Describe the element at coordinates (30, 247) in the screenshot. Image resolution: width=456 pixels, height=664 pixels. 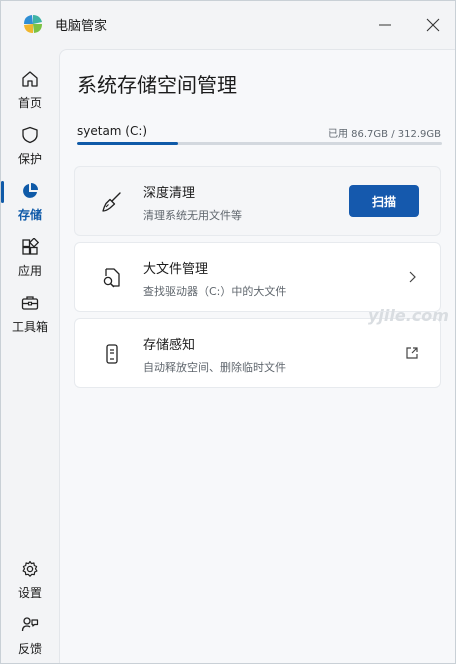
I see `apps-icon` at that location.